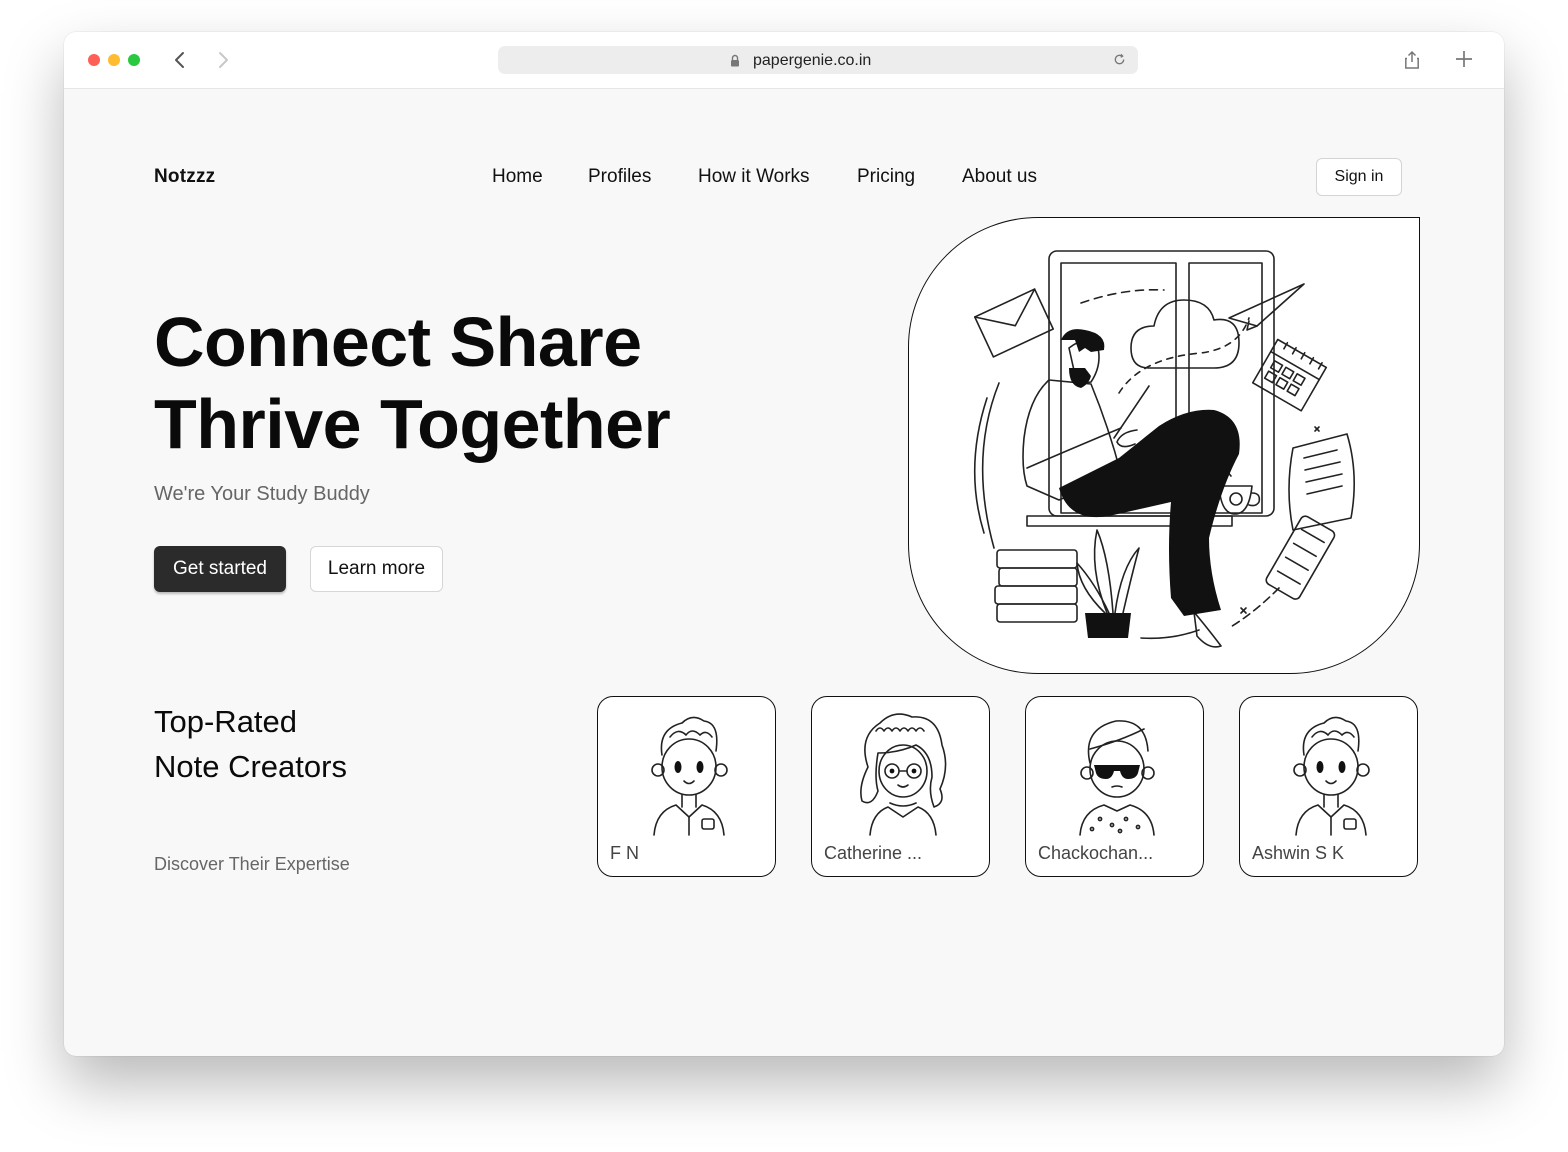 This screenshot has width=1568, height=1152. What do you see at coordinates (250, 766) in the screenshot?
I see `creators-title-line-2: Note Creators` at bounding box center [250, 766].